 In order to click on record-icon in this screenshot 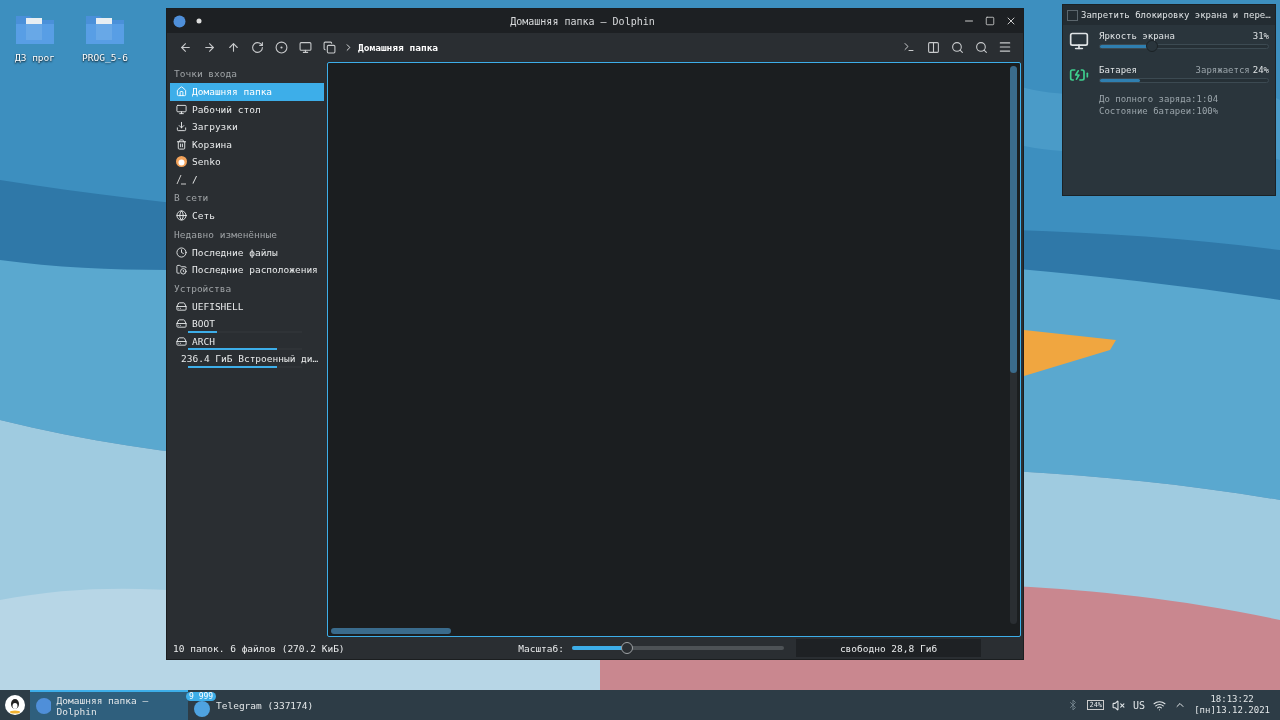, I will do `click(281, 47)`.